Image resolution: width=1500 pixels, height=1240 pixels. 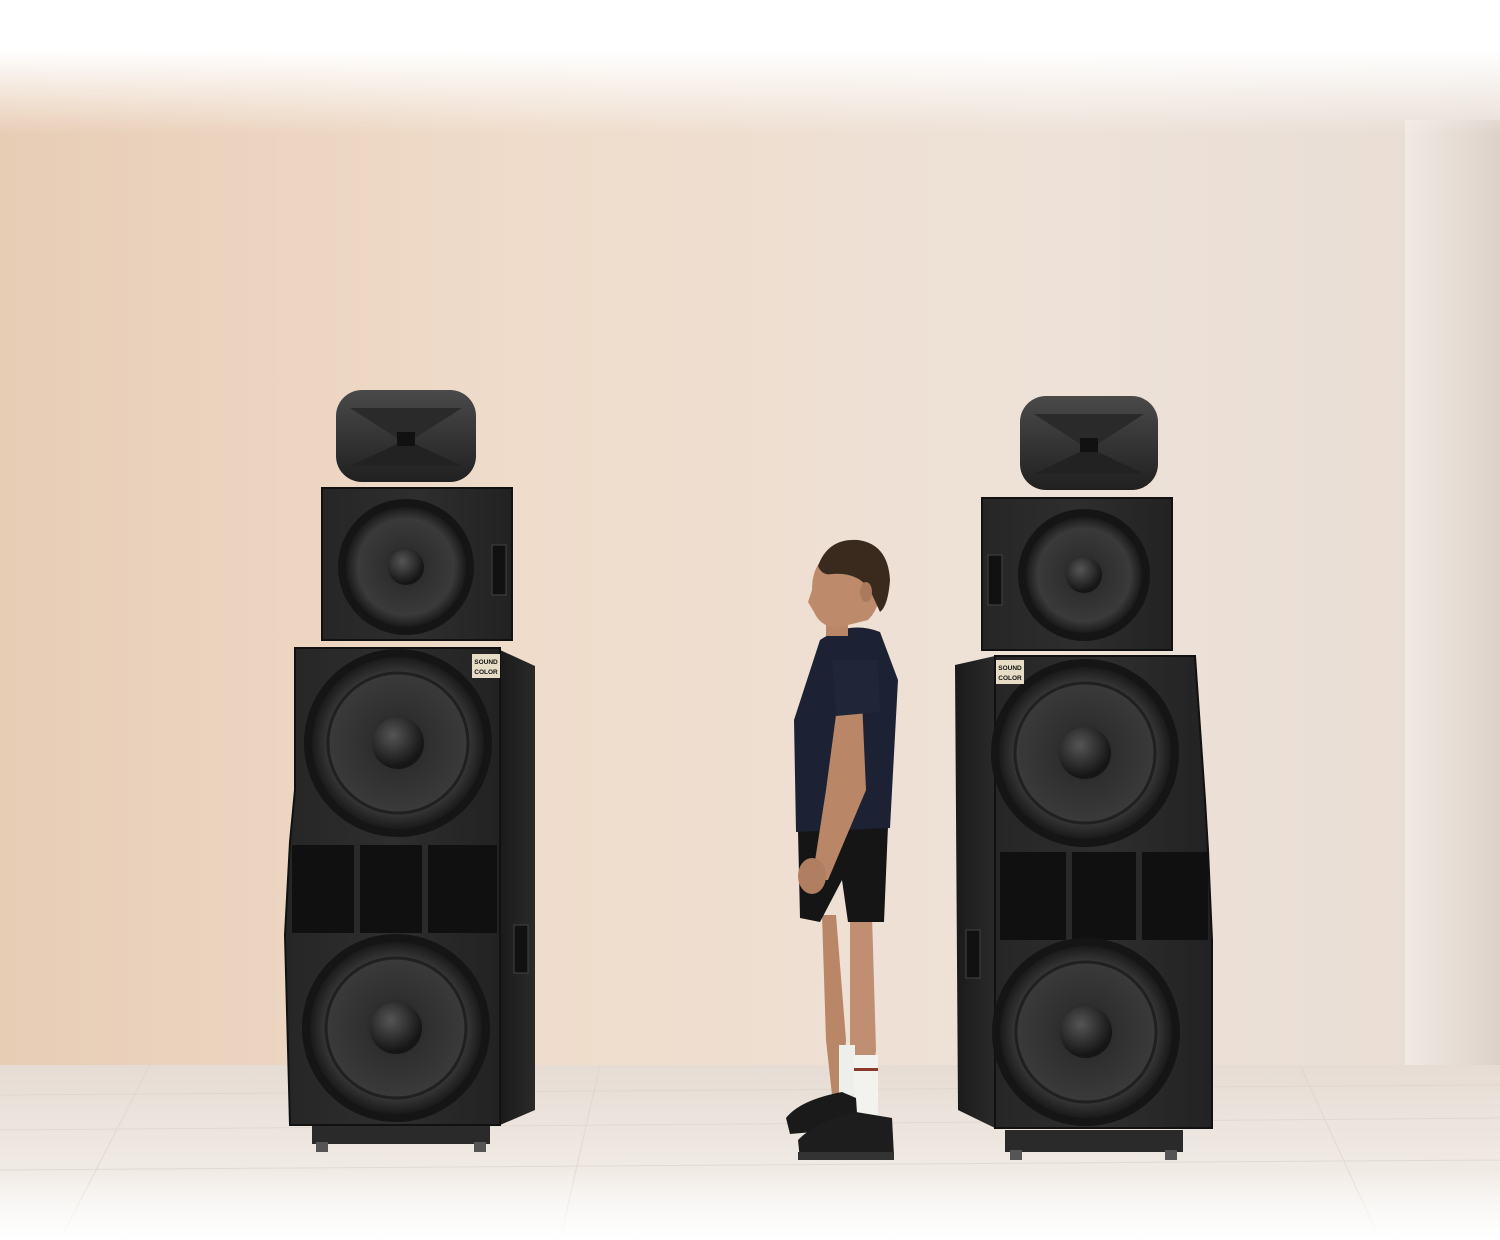 I want to click on right-mid-driver, so click(x=1084, y=575).